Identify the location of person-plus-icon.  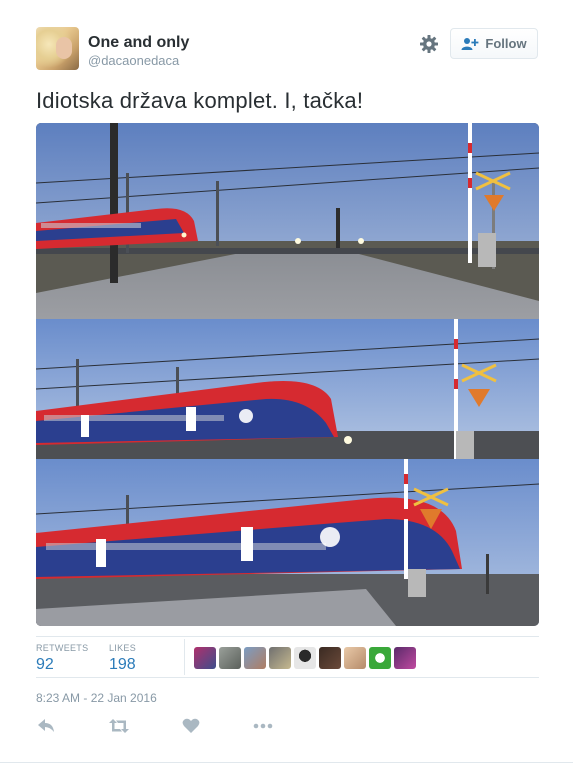
(470, 43).